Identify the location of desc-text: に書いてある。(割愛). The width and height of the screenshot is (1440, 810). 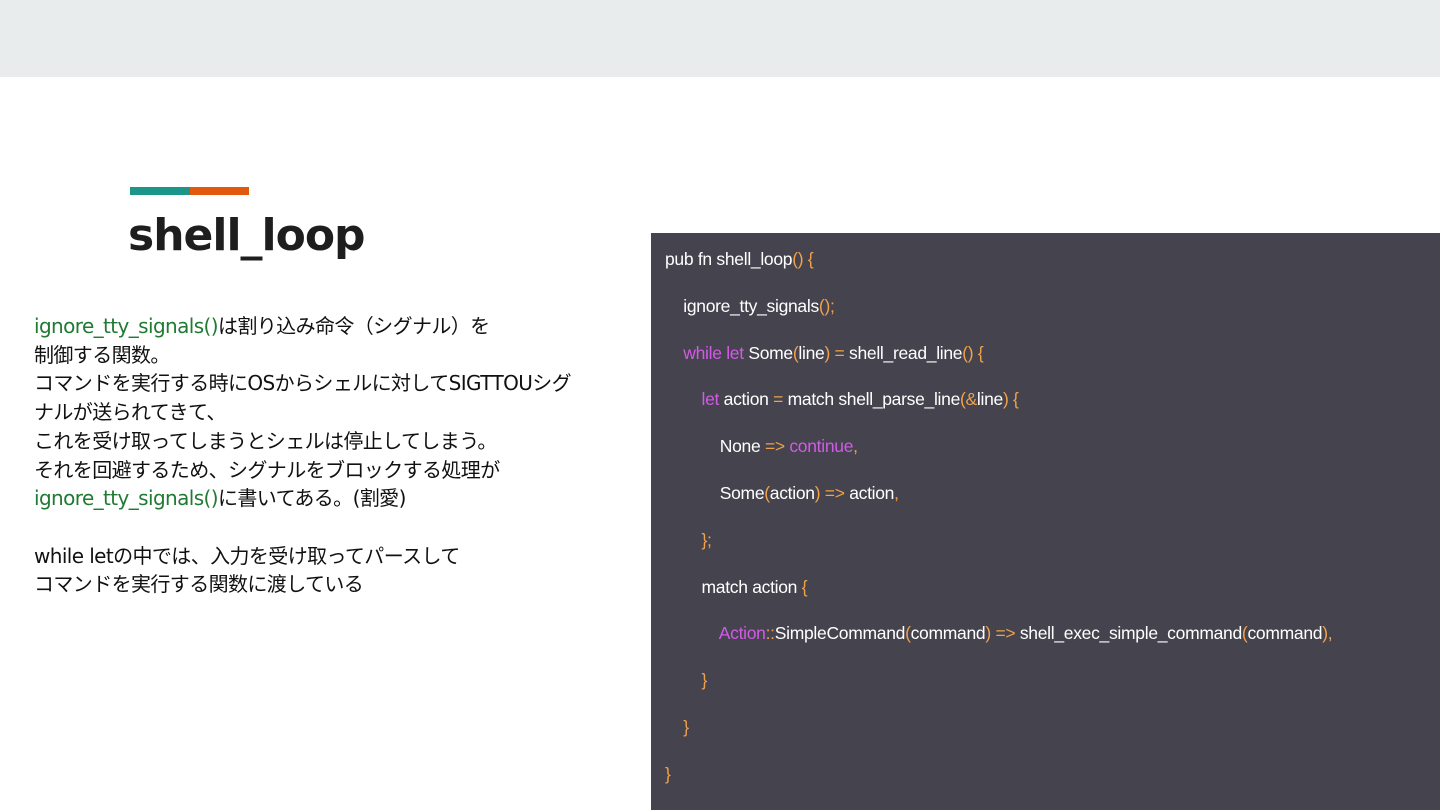
(311, 498).